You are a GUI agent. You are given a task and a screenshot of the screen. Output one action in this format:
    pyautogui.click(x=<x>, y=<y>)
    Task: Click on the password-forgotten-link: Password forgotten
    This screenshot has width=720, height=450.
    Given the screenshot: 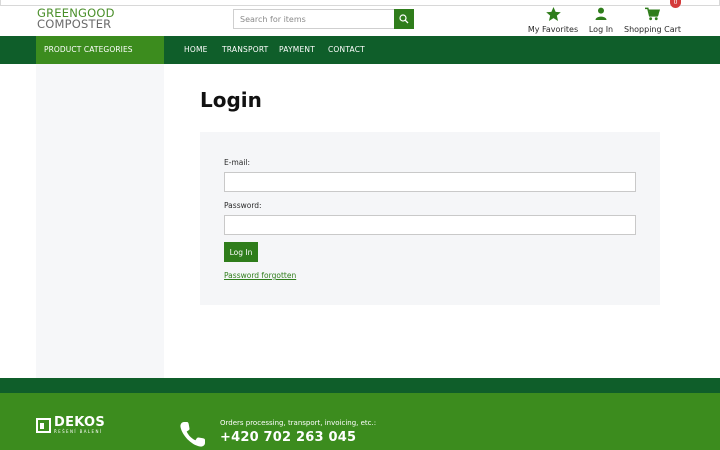 What is the action you would take?
    pyautogui.click(x=260, y=275)
    